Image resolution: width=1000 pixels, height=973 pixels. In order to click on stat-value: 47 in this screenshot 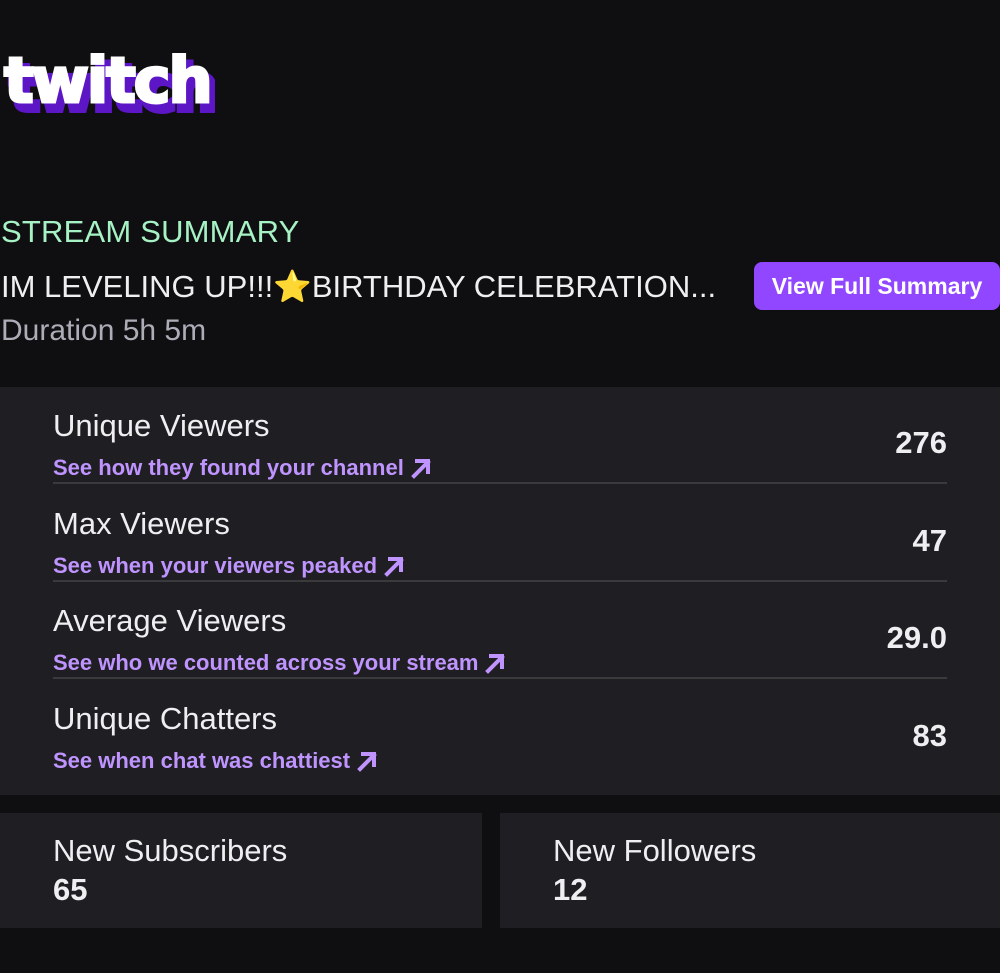, I will do `click(929, 540)`.